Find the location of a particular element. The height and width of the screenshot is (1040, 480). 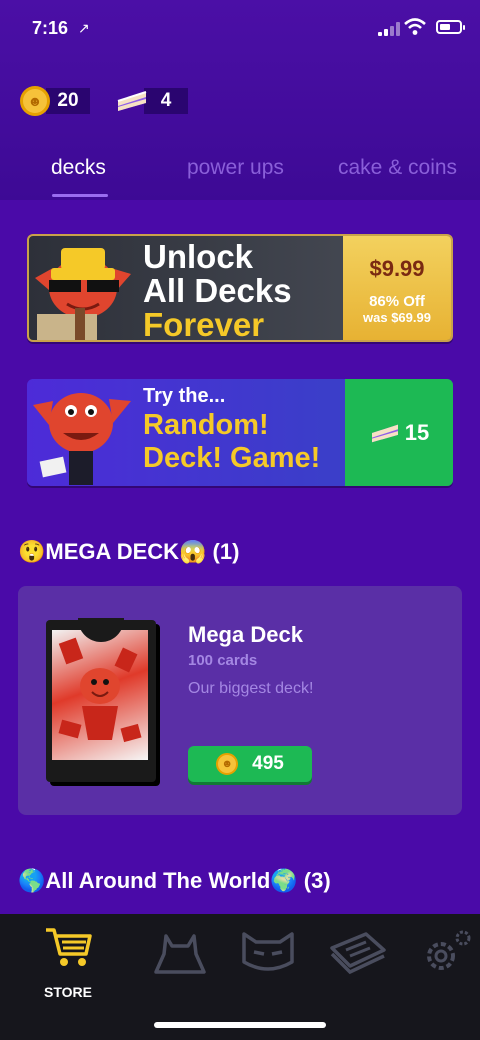

devil-mask-icon is located at coordinates (268, 951).